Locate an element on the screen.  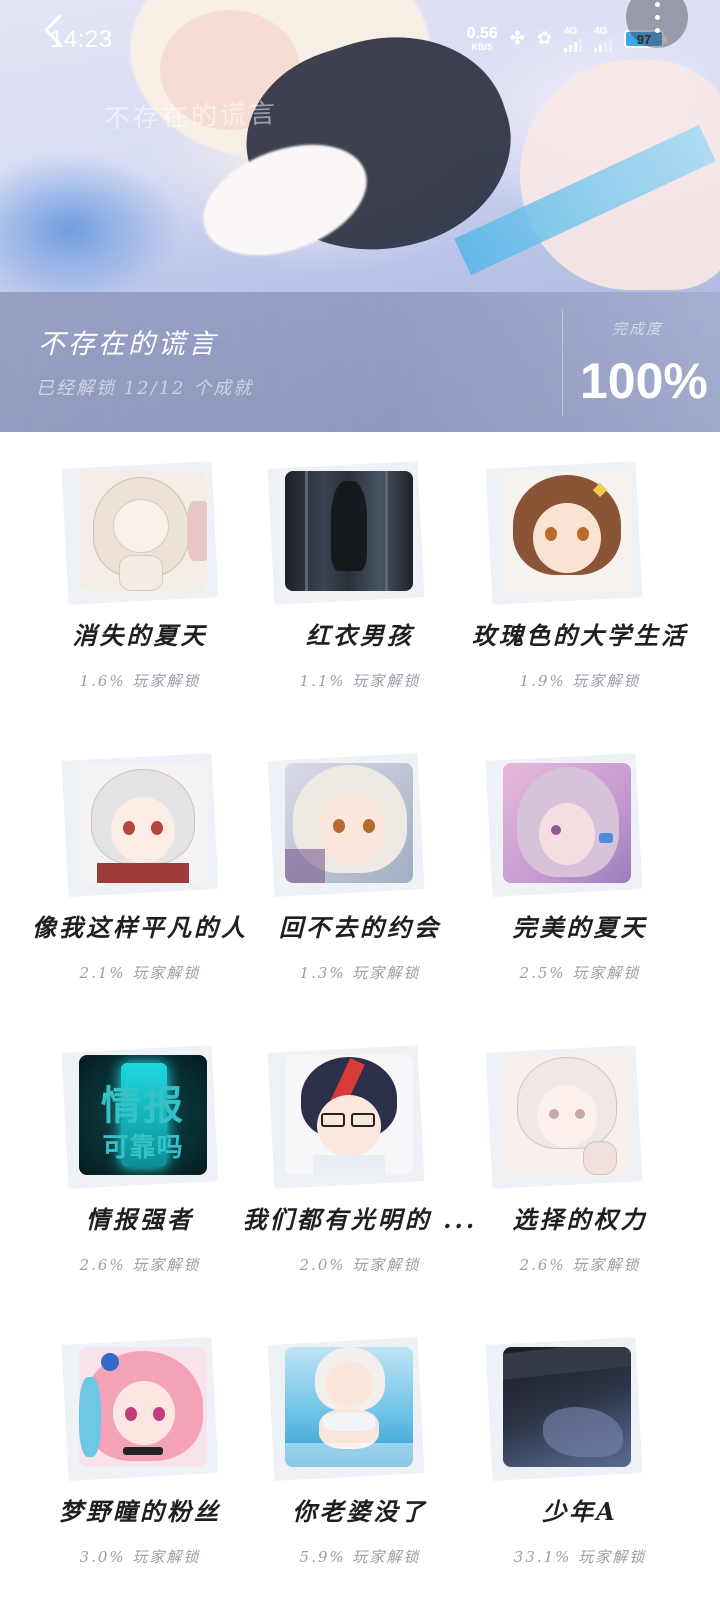
achievement-card: 少年A 33.1% 玩家解锁 is located at coordinates (580, 1453).